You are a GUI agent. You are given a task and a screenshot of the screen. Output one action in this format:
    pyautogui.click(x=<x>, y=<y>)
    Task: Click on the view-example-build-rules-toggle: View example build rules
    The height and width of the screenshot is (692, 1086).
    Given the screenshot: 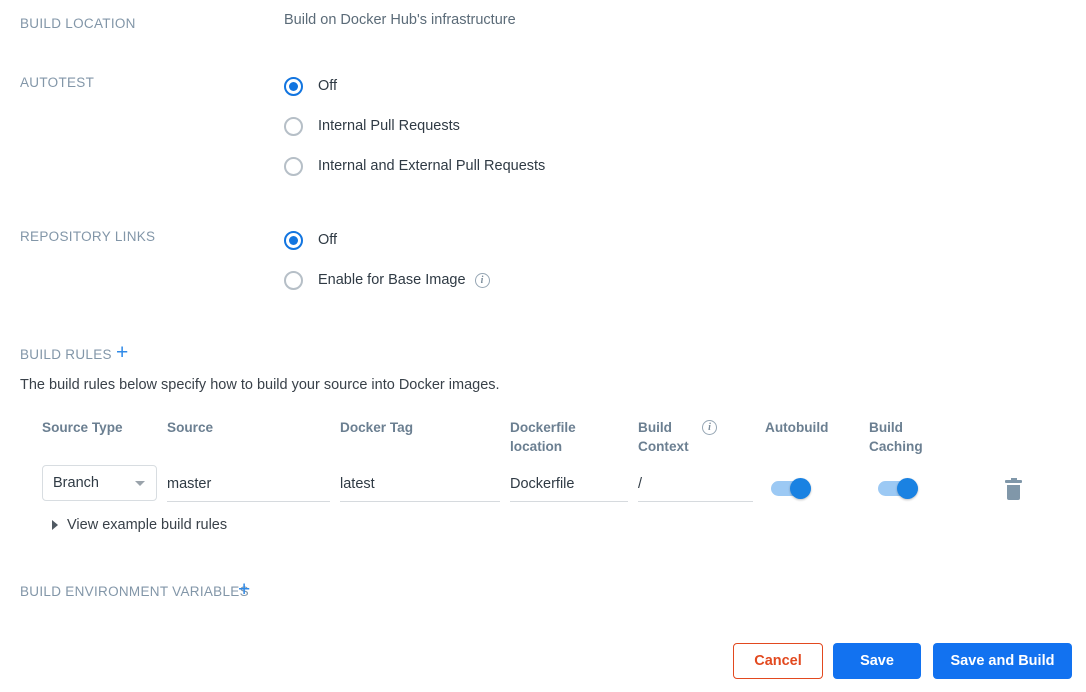 What is the action you would take?
    pyautogui.click(x=139, y=525)
    